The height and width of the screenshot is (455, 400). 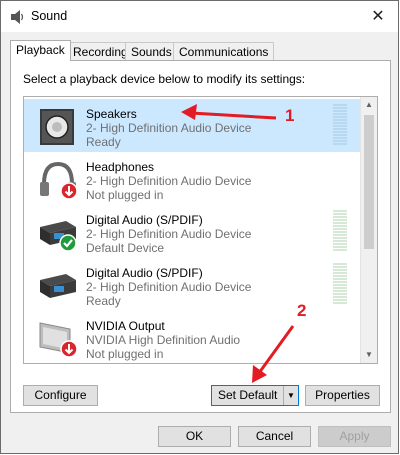 What do you see at coordinates (369, 105) in the screenshot?
I see `scroll-up-arrow: ▲` at bounding box center [369, 105].